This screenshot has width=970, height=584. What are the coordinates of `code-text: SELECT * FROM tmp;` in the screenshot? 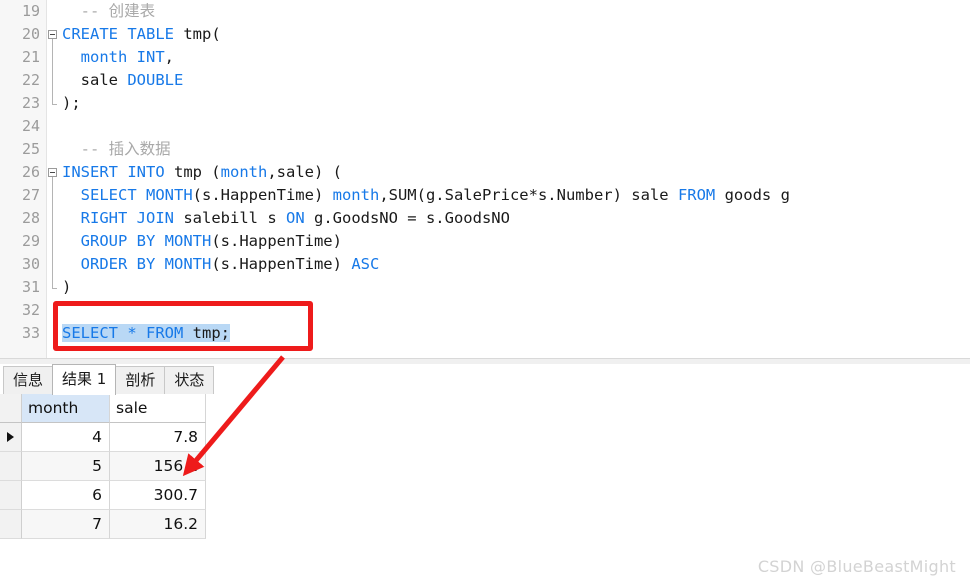 It's located at (146, 333).